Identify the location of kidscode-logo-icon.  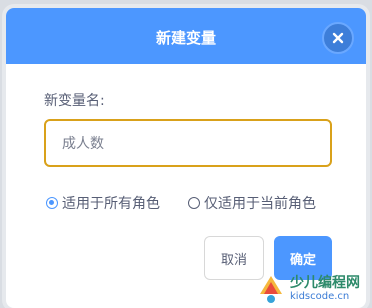
(271, 289).